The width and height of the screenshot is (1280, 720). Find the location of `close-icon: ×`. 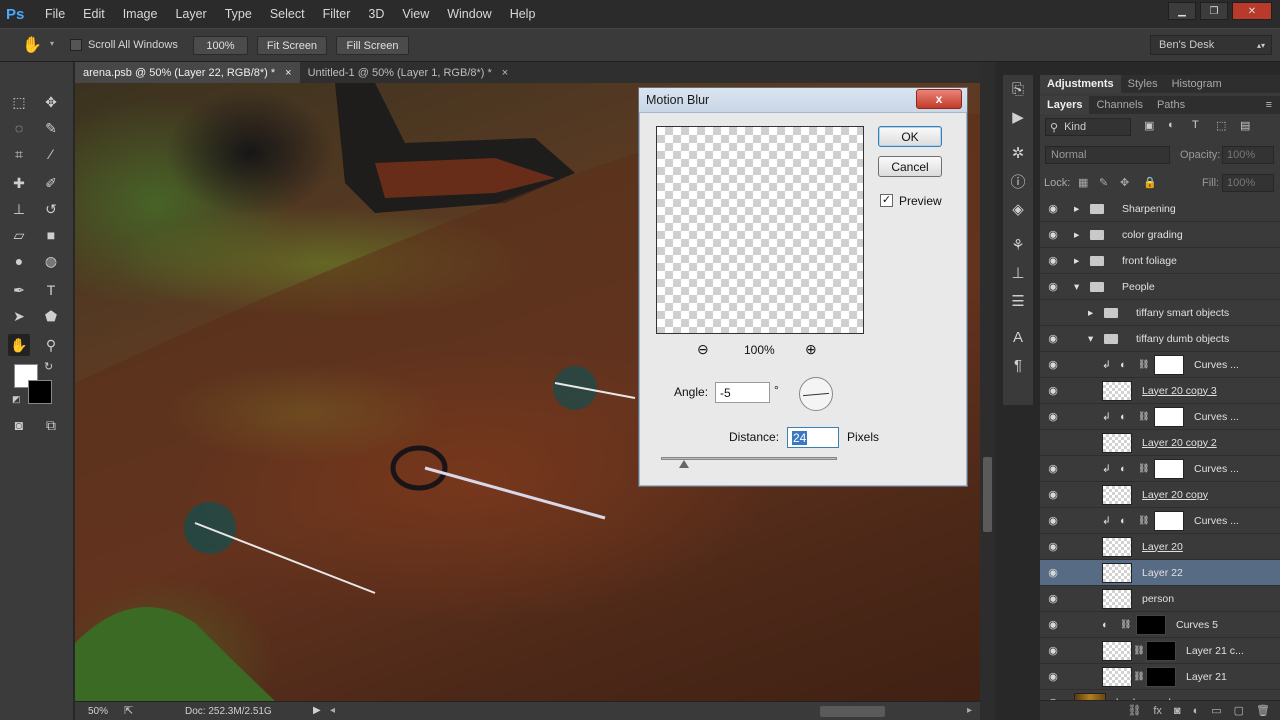

close-icon: × is located at coordinates (505, 73).